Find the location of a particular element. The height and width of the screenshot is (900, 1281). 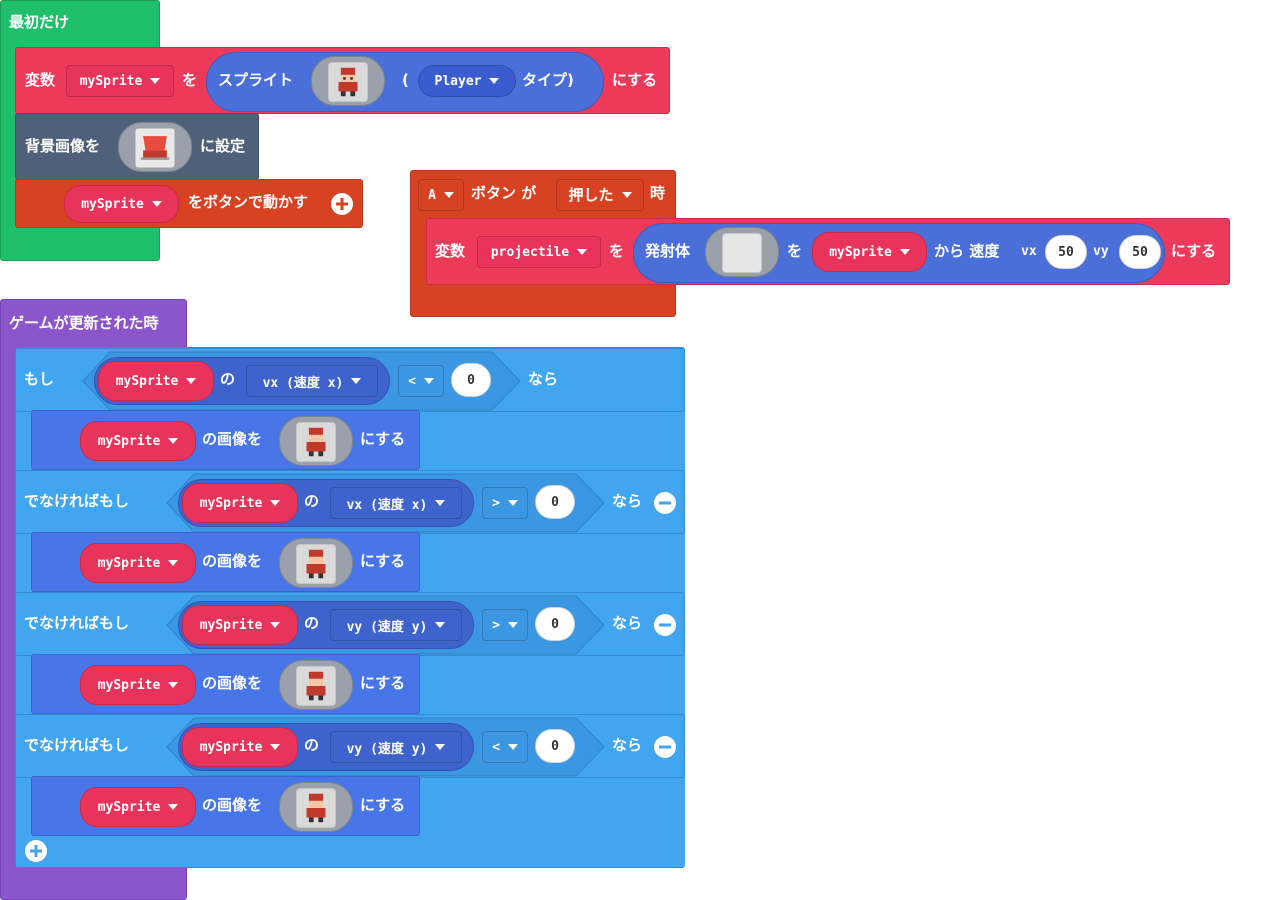

else-if-condition-row: でなければもし mySprite の vx (速度 x) > 0 なら is located at coordinates (350, 502).